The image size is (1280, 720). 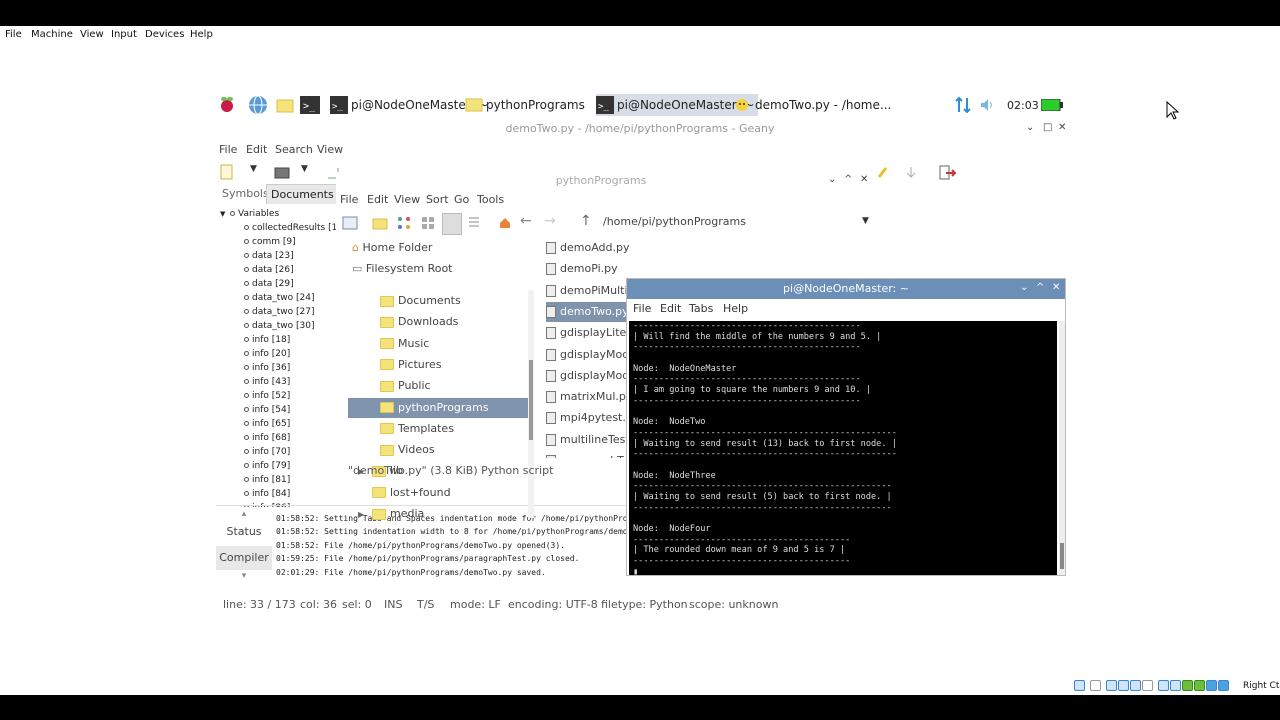 I want to click on fm-menu-file: File, so click(x=349, y=199).